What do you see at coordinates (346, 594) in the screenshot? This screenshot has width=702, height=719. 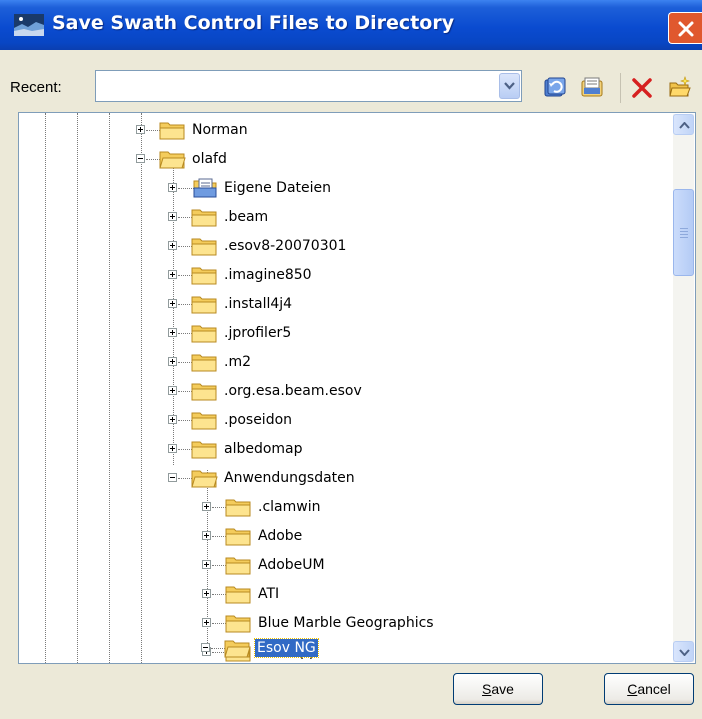 I see `tree-item: ATI` at bounding box center [346, 594].